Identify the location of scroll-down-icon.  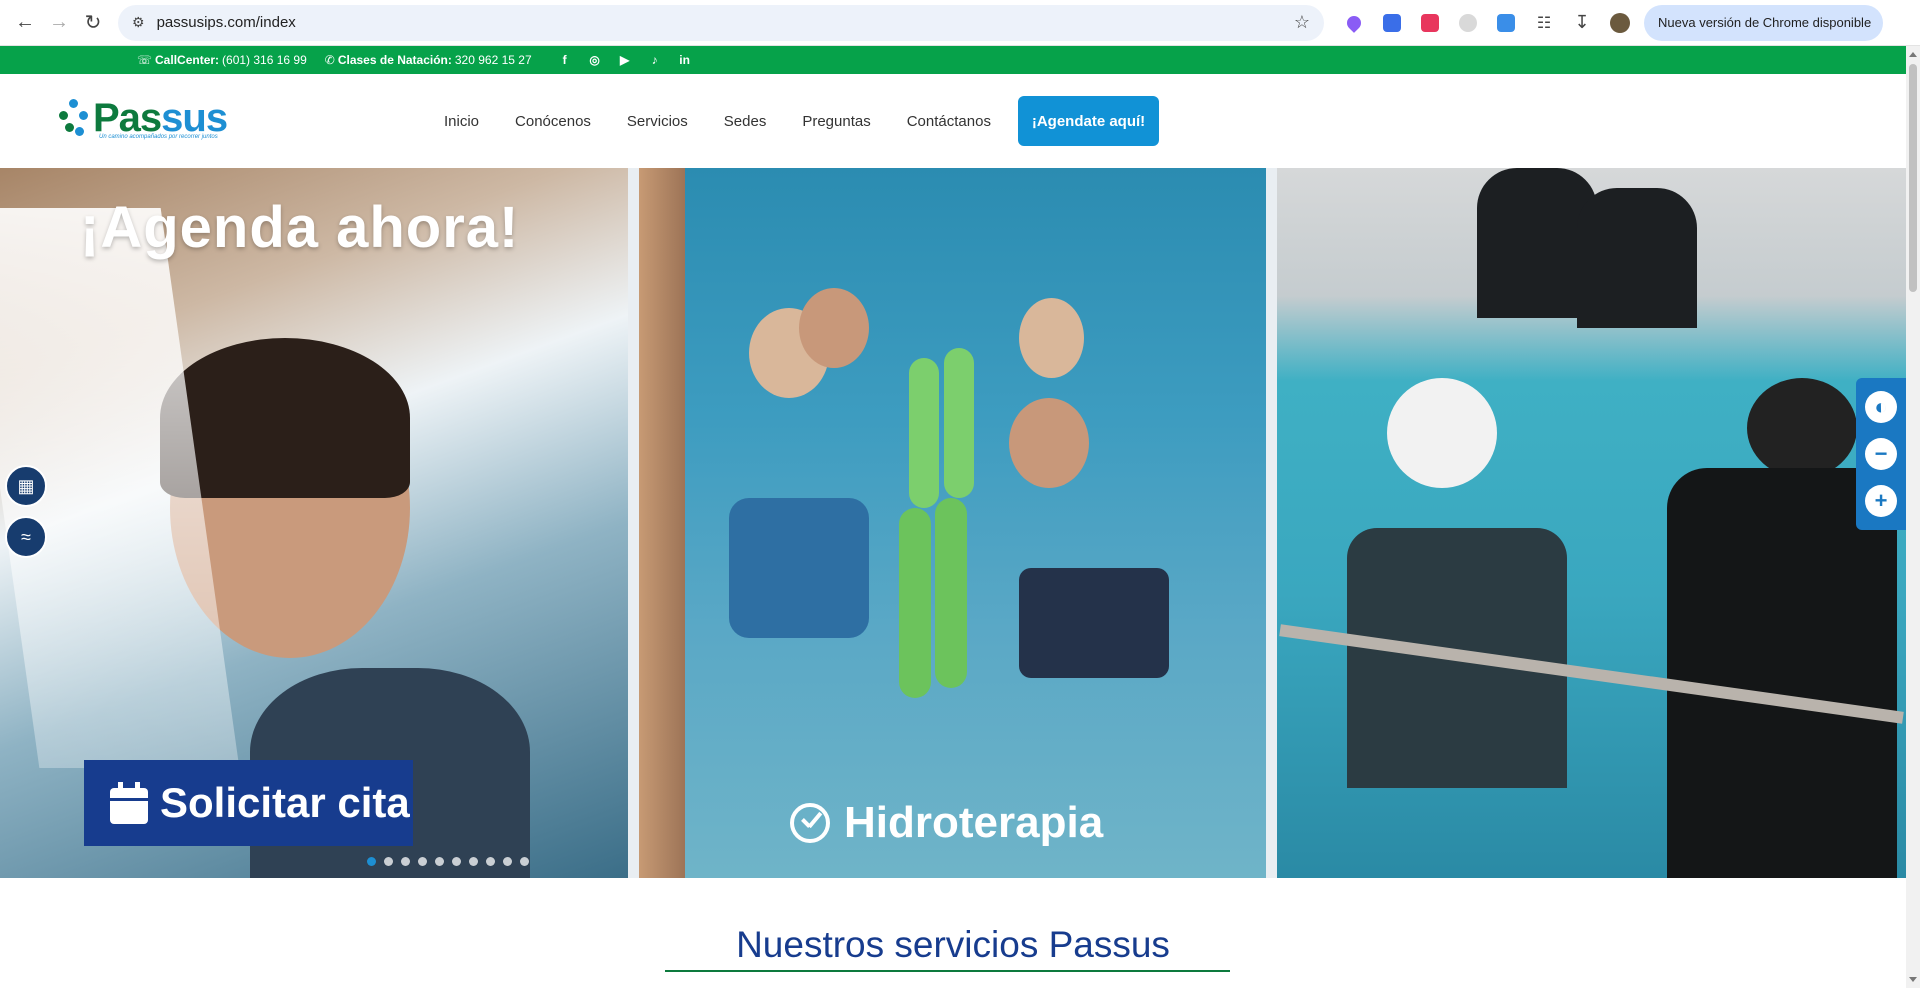
(1913, 979).